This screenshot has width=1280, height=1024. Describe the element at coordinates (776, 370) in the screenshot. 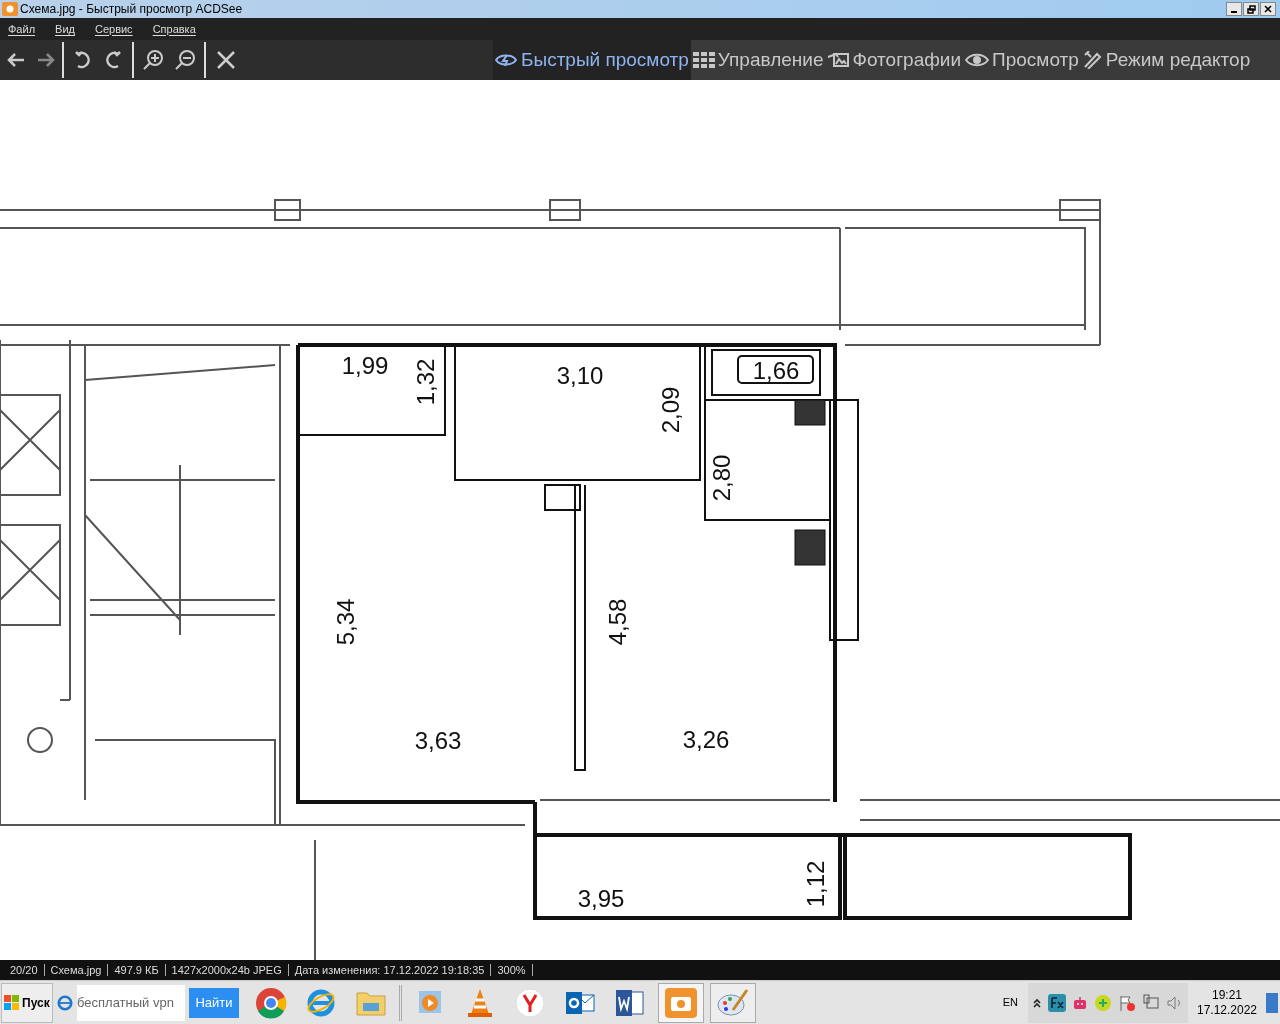

I see `dimension-label: 1,66` at that location.